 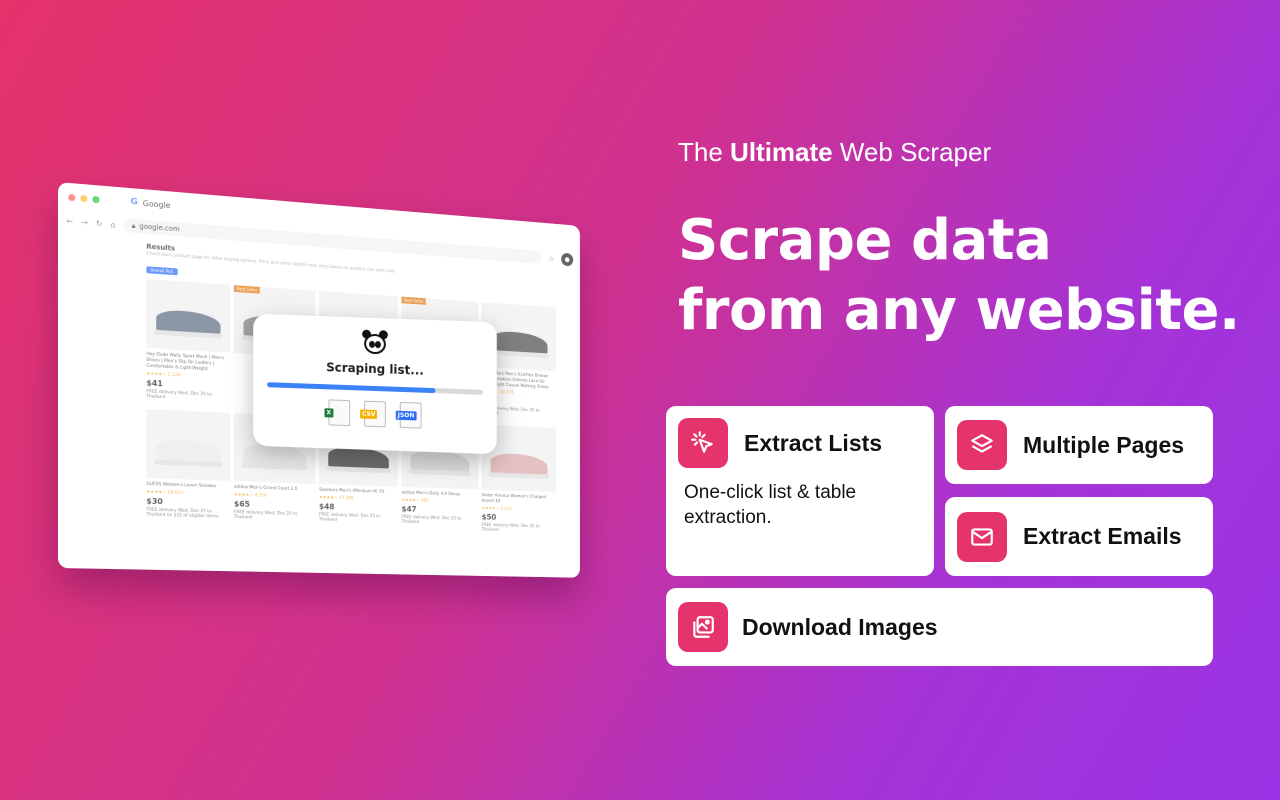 I want to click on file-format-icon: CSV, so click(x=373, y=414).